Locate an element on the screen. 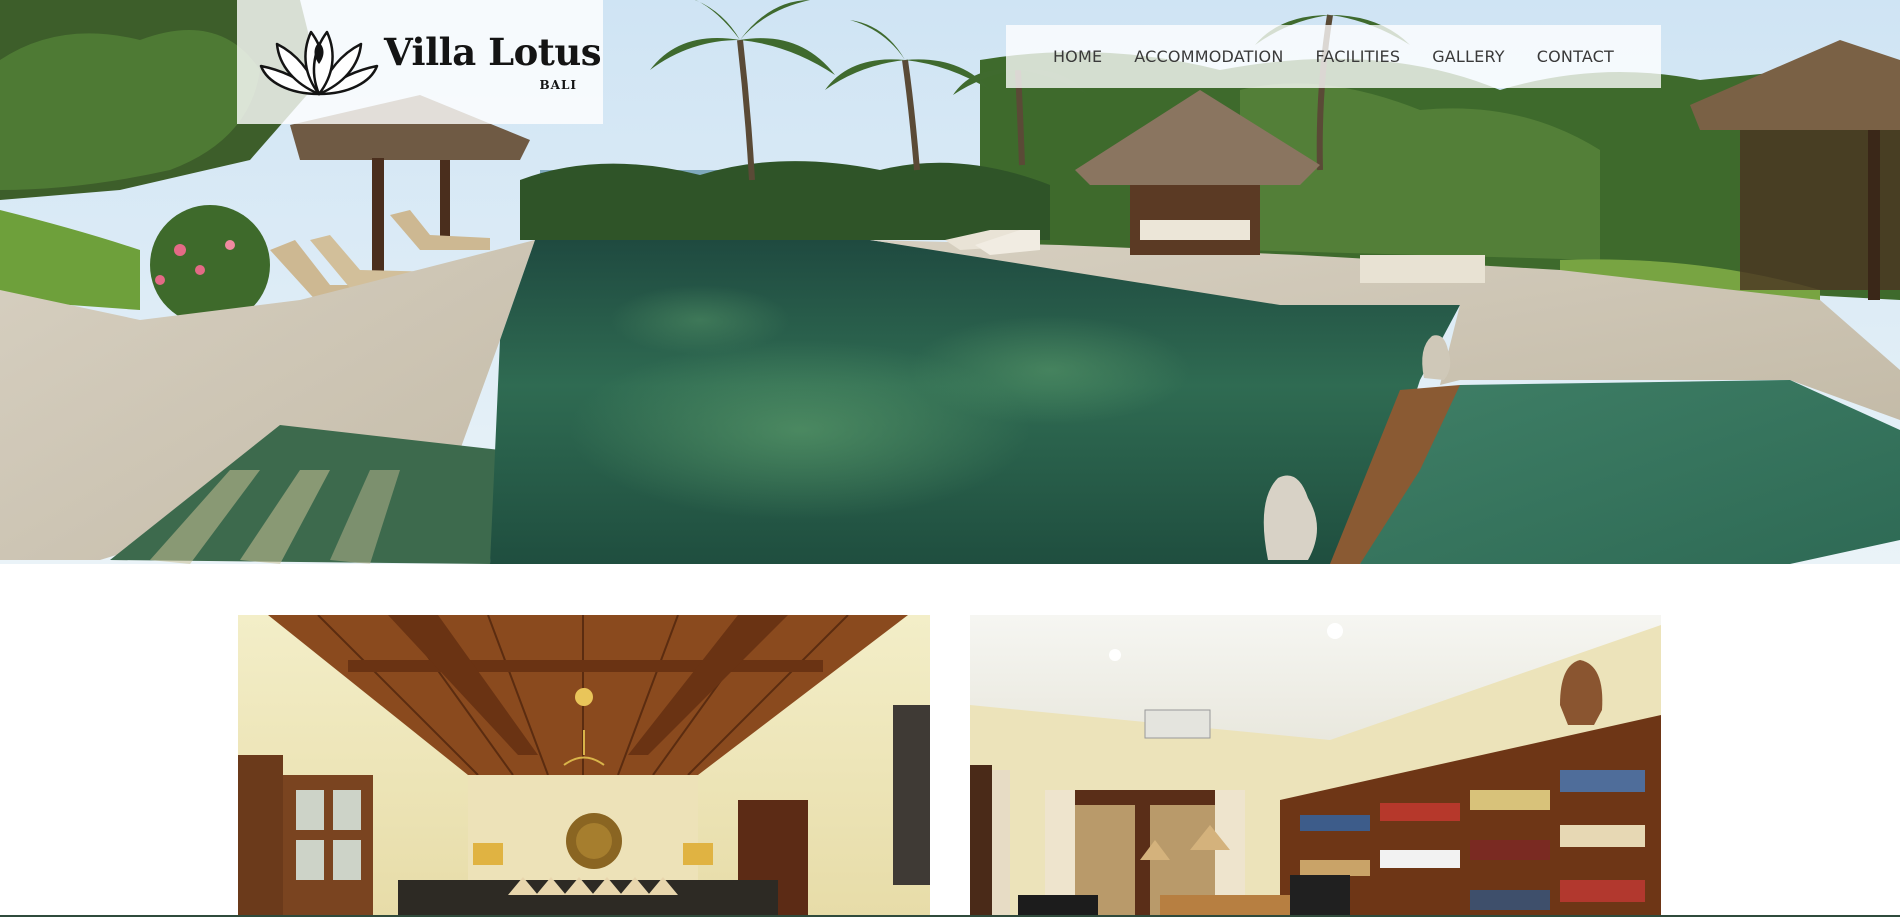 This screenshot has height=917, width=1900. nav-facilities: FACILITIES is located at coordinates (1358, 56).